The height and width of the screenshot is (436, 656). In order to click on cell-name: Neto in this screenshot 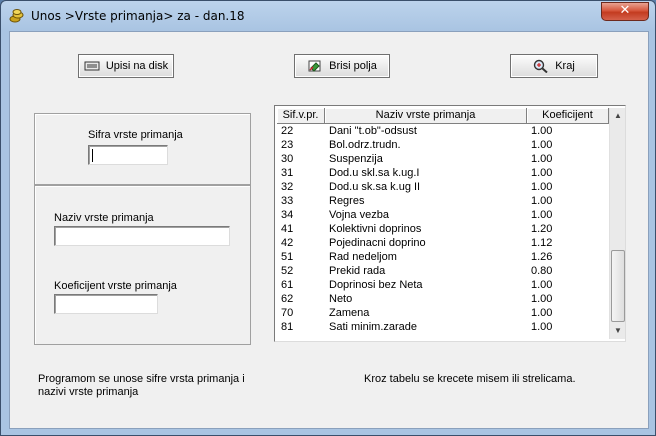, I will do `click(341, 299)`.